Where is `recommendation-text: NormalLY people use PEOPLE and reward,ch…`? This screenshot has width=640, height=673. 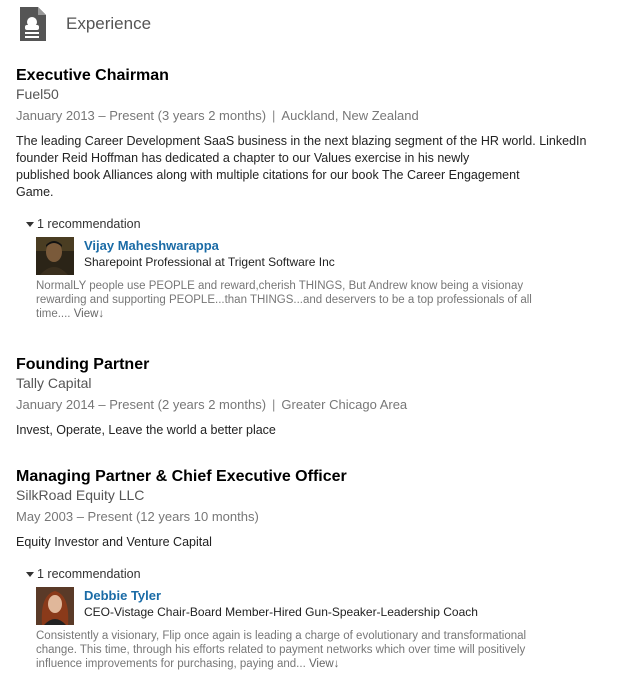
recommendation-text: NormalLY people use PEOPLE and reward,ch… is located at coordinates (316, 300).